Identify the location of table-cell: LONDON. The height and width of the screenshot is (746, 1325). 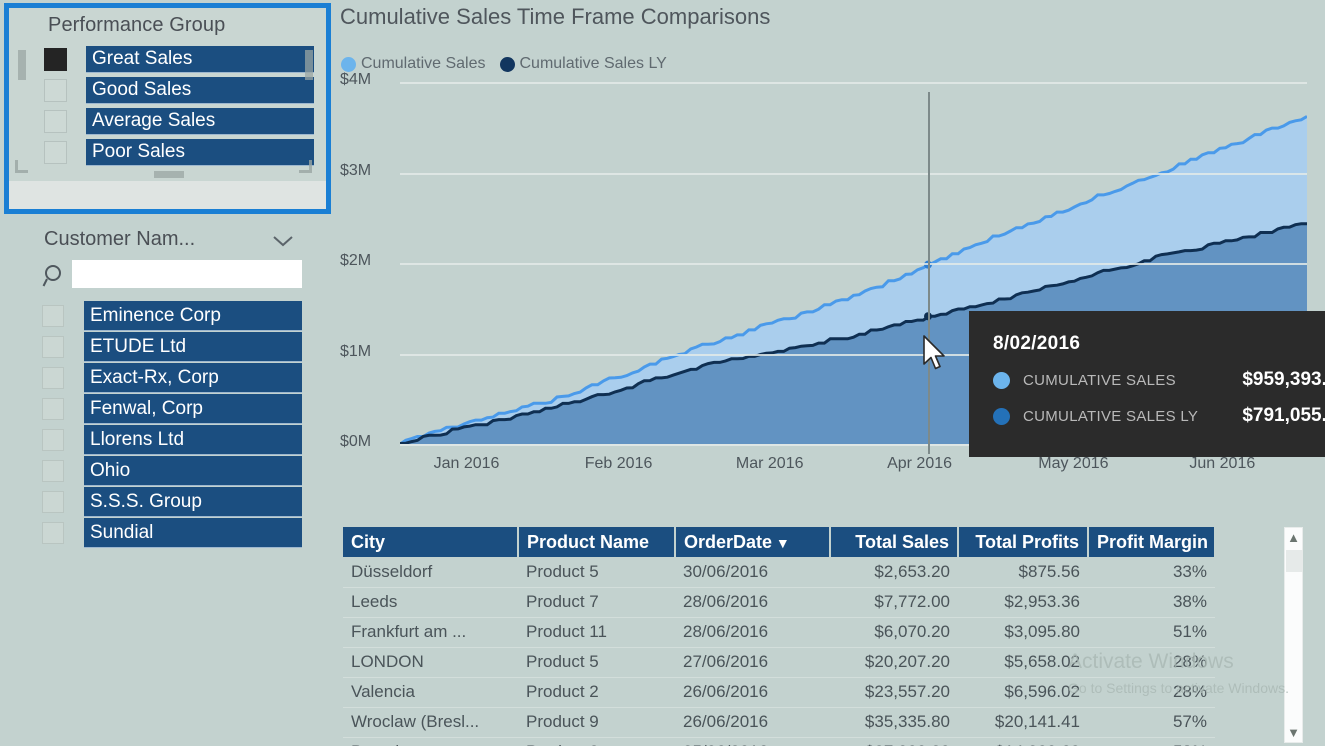
(430, 662).